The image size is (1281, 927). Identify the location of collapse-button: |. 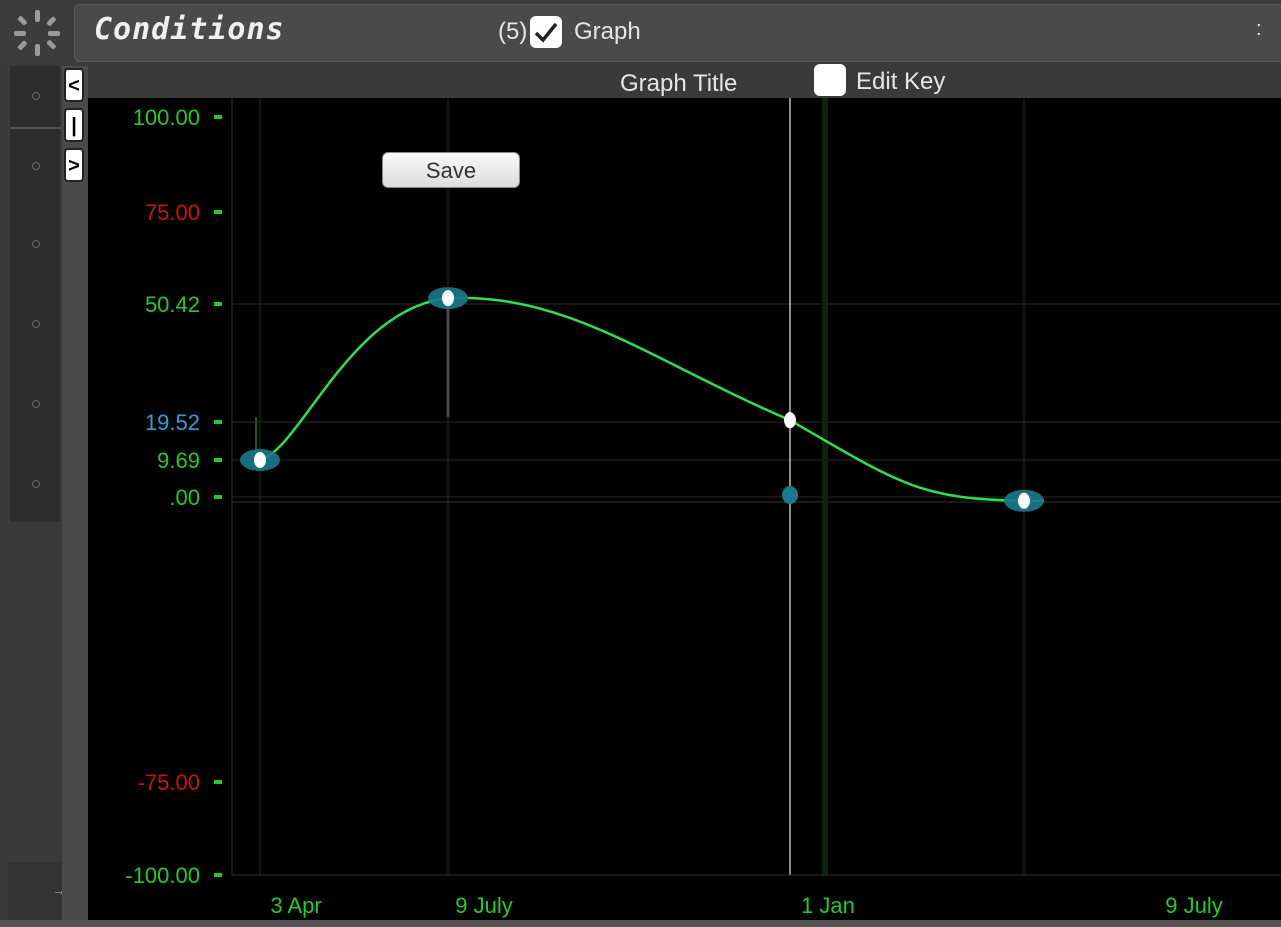
(74, 125).